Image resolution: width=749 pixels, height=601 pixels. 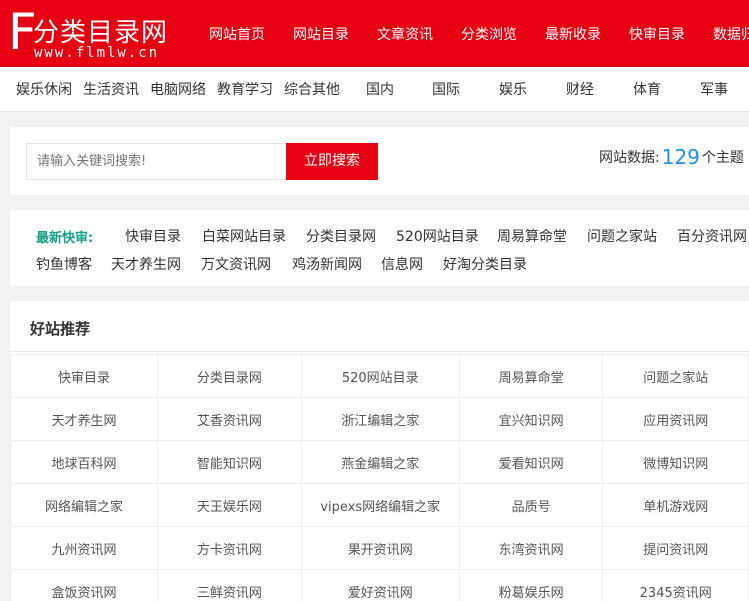 I want to click on table-row: 九州资讯网 方卡资讯网 果开资讯网 东湾资讯网 提问资讯网, so click(x=380, y=548).